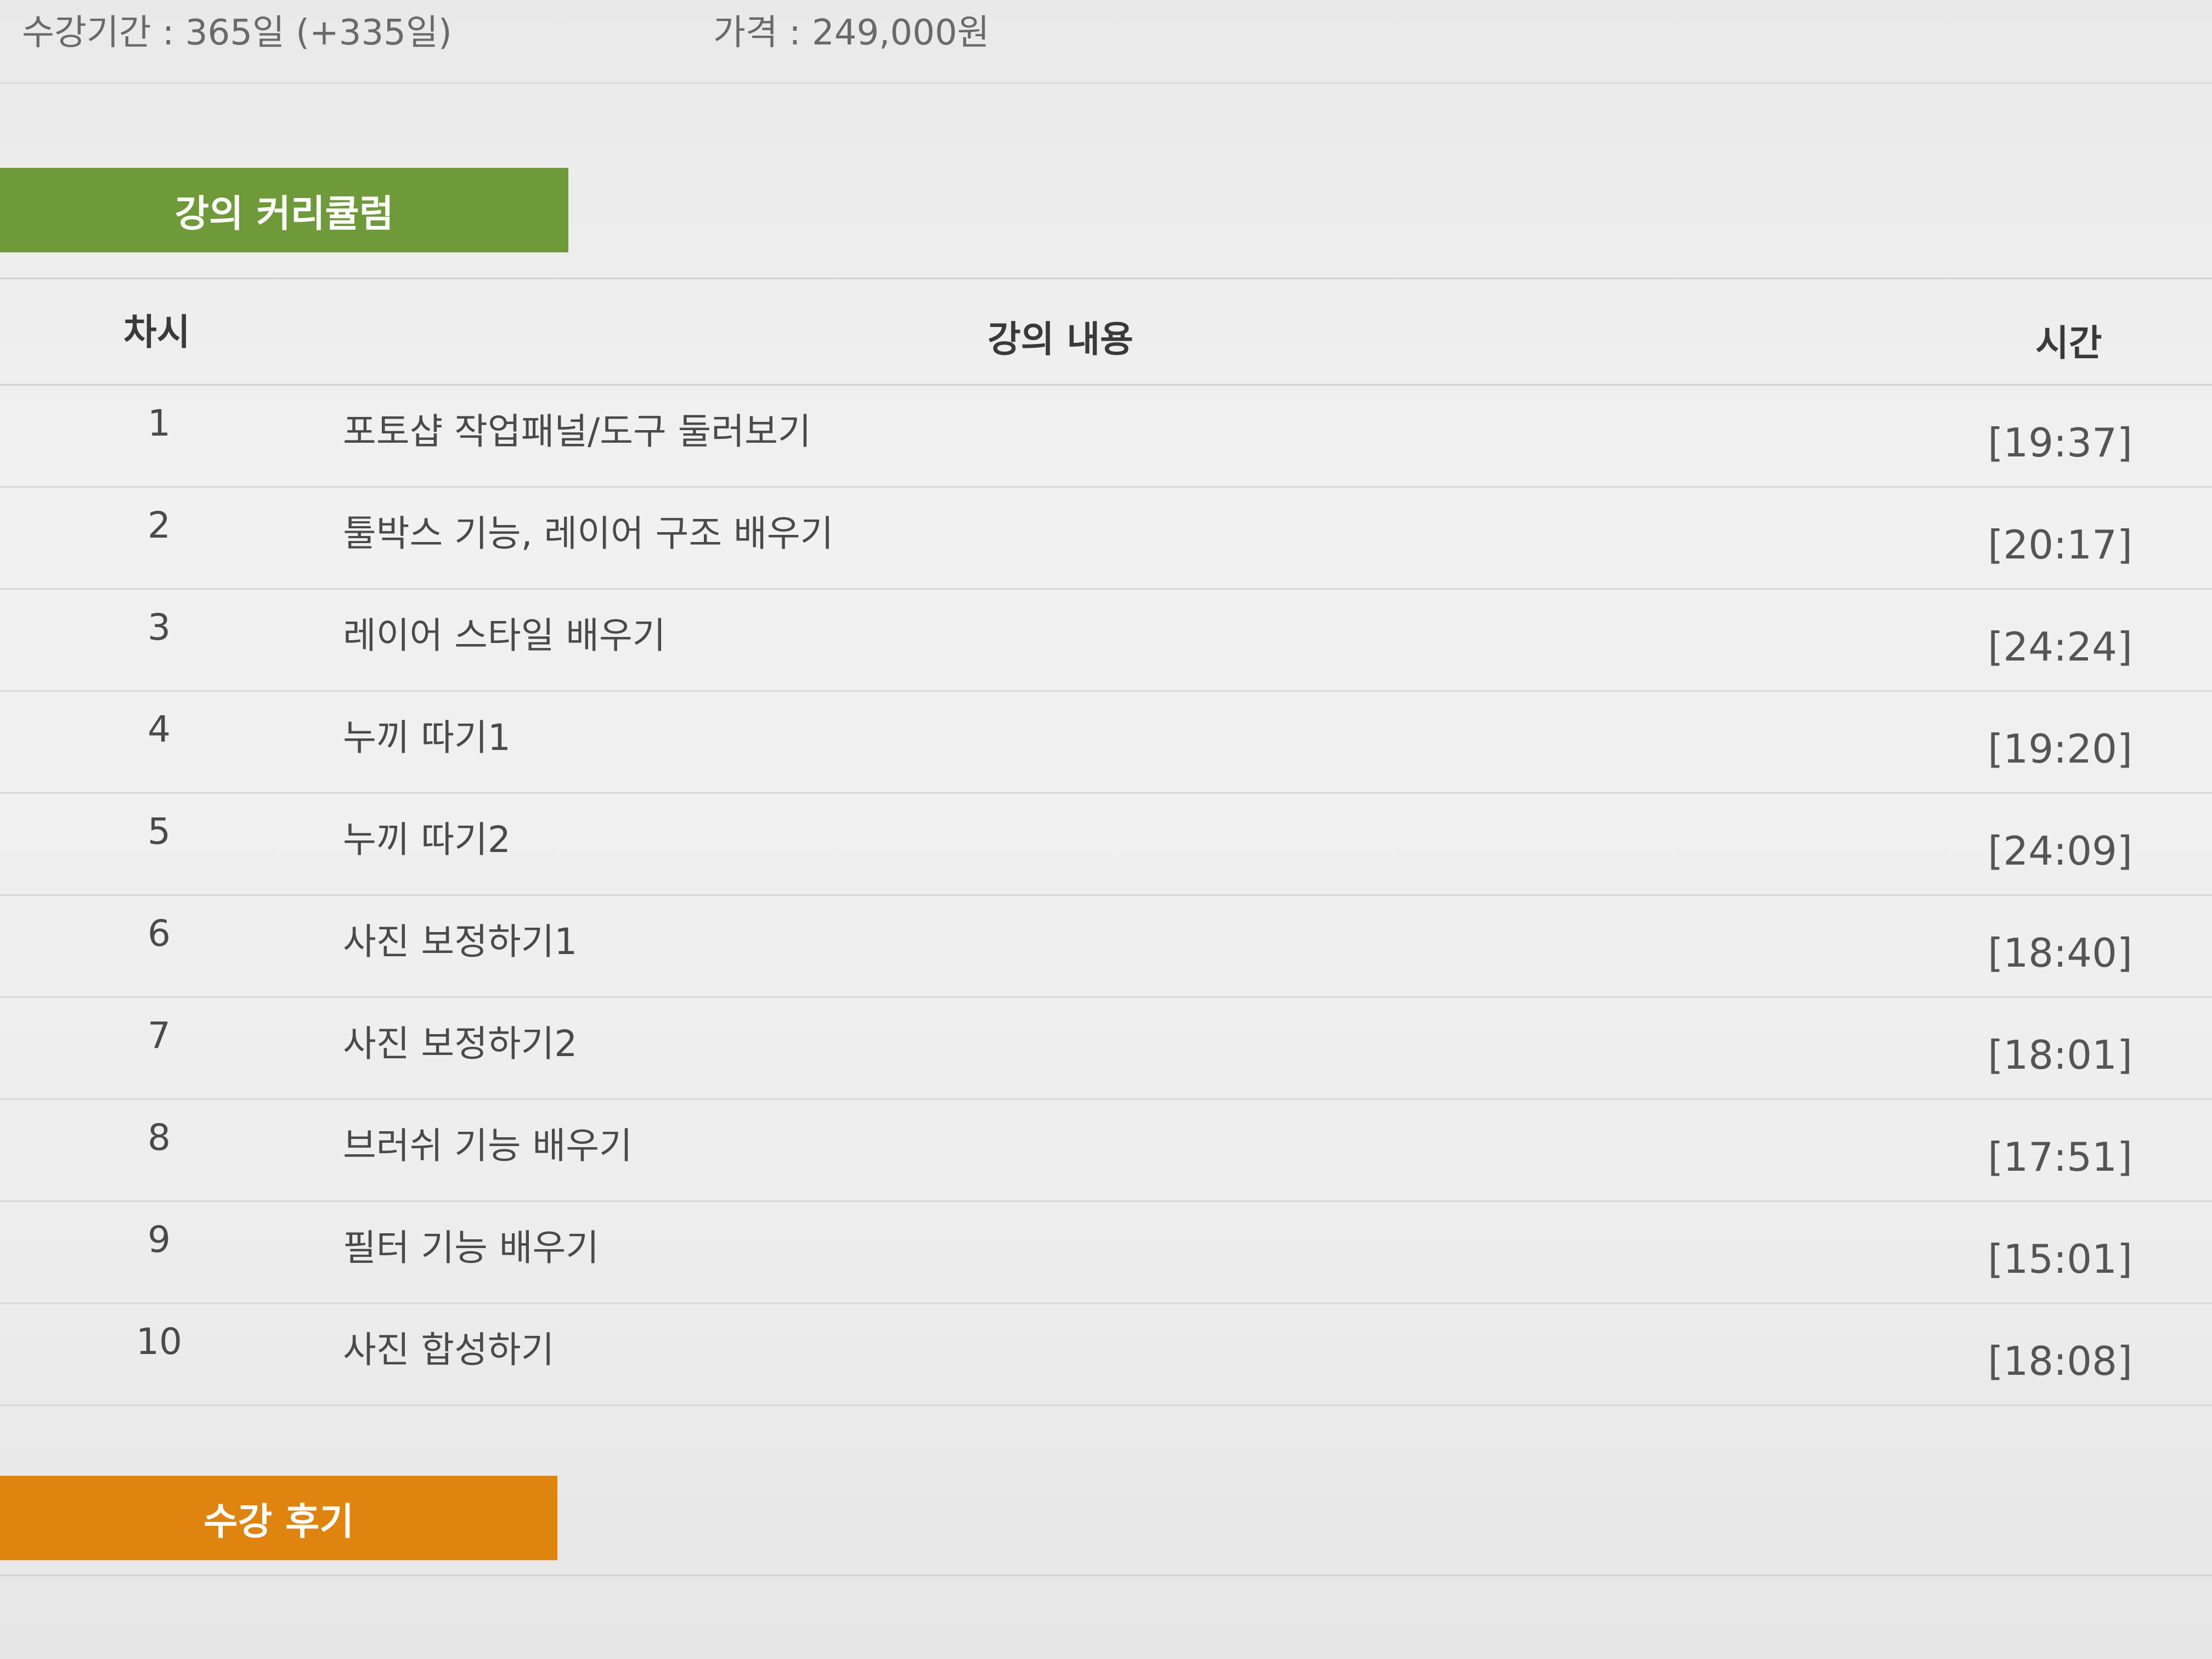 The height and width of the screenshot is (1659, 2212). What do you see at coordinates (159, 831) in the screenshot?
I see `lesson-number: 5` at bounding box center [159, 831].